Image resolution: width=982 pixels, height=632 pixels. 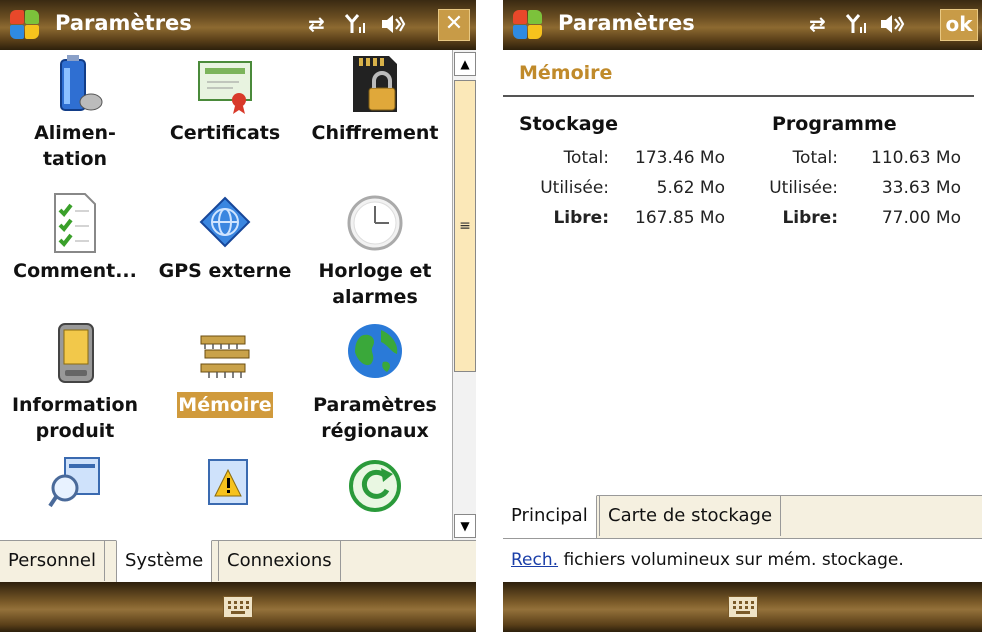 What do you see at coordinates (225, 223) in the screenshot?
I see `gps-globe-icon` at bounding box center [225, 223].